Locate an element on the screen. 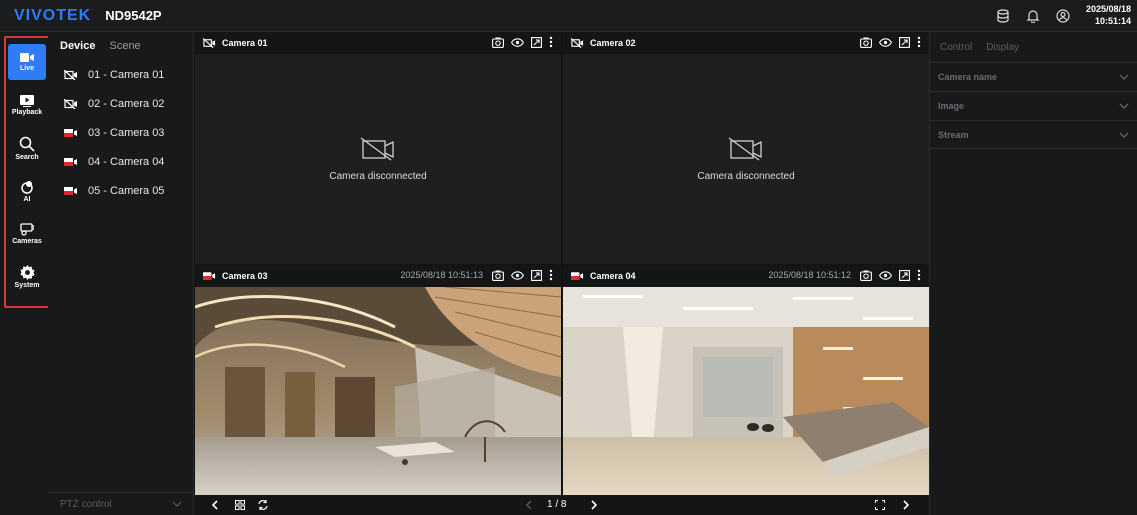 Image resolution: width=1137 pixels, height=515 pixels. tile-header: Camera 01 is located at coordinates (378, 43).